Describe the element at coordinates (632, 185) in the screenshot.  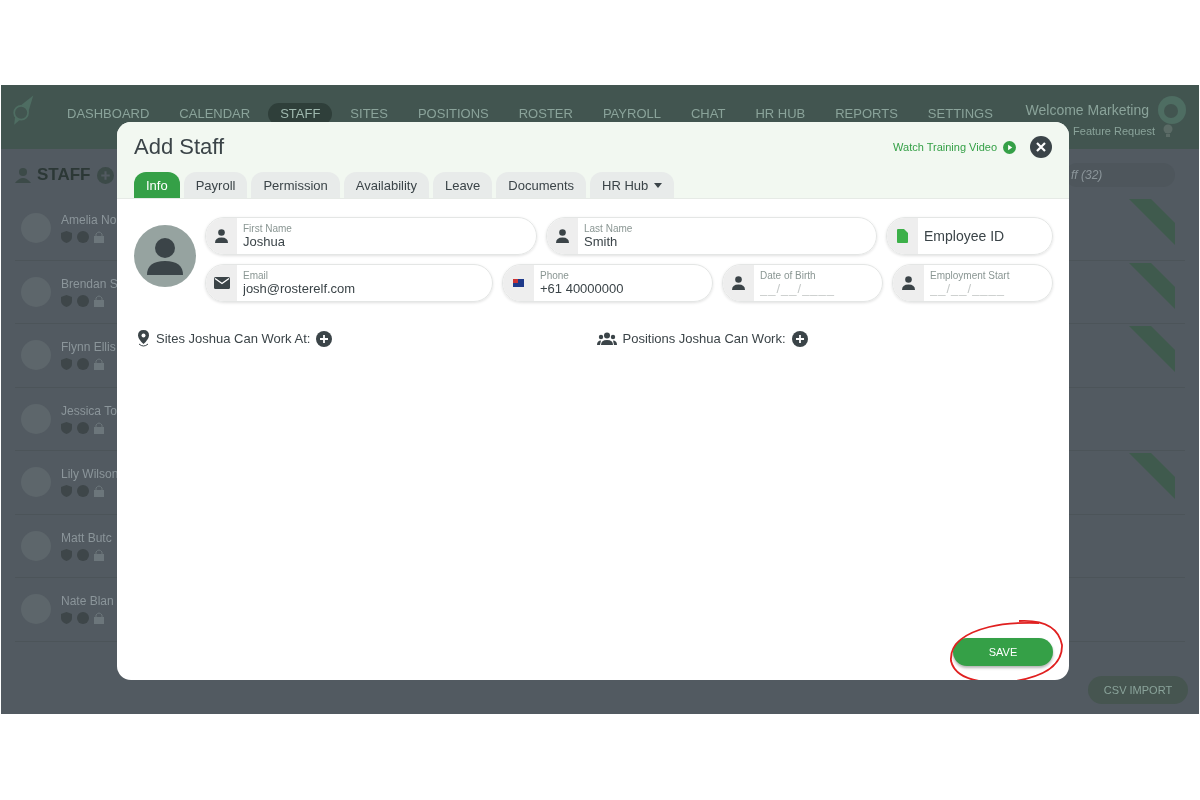
I see `tab: HR Hub` at that location.